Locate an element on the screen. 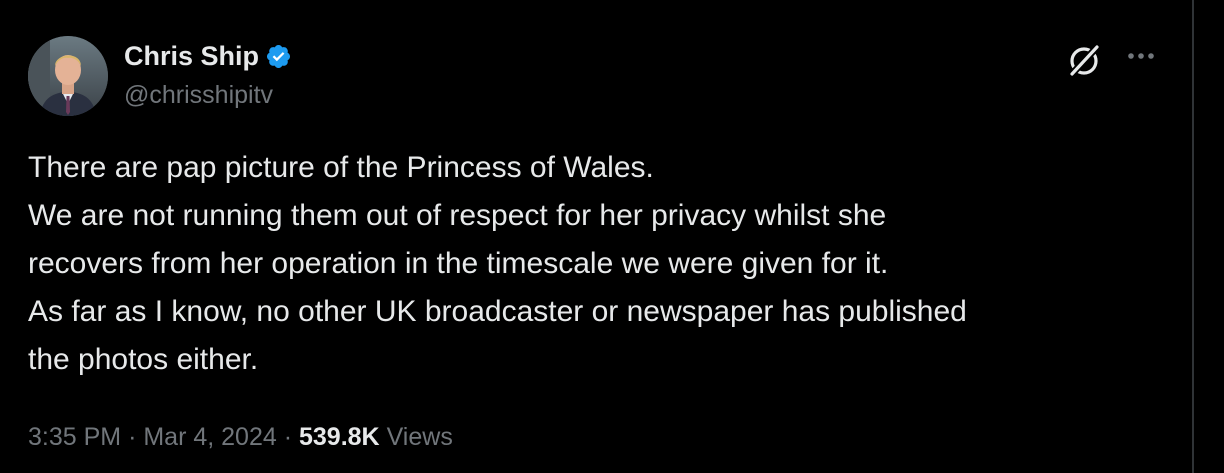 The image size is (1224, 473). author-handle: @chrisshipitv is located at coordinates (198, 95).